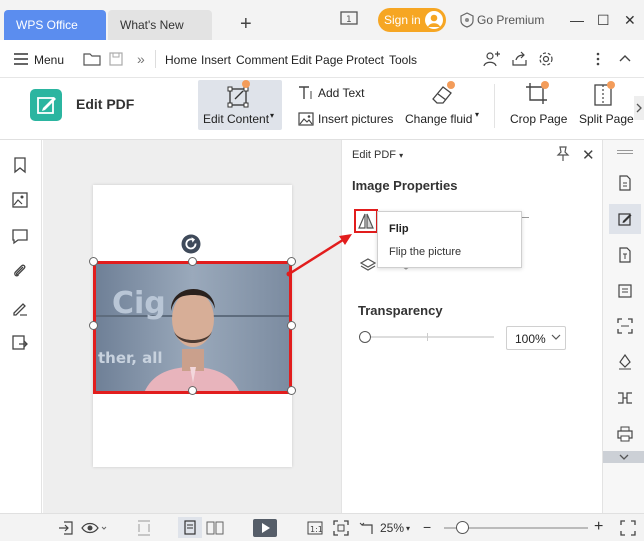 This screenshot has width=644, height=541. I want to click on layer-icon, so click(368, 265).